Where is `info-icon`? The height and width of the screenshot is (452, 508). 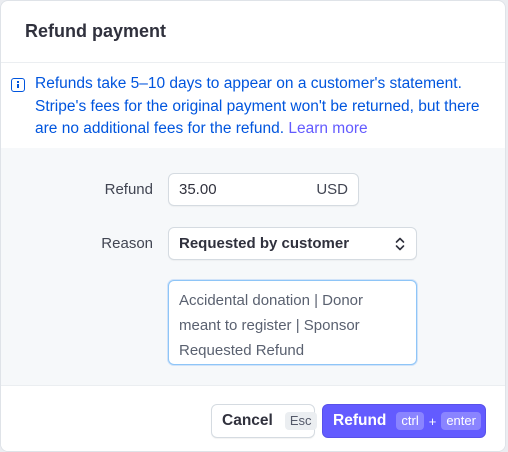 info-icon is located at coordinates (18, 85).